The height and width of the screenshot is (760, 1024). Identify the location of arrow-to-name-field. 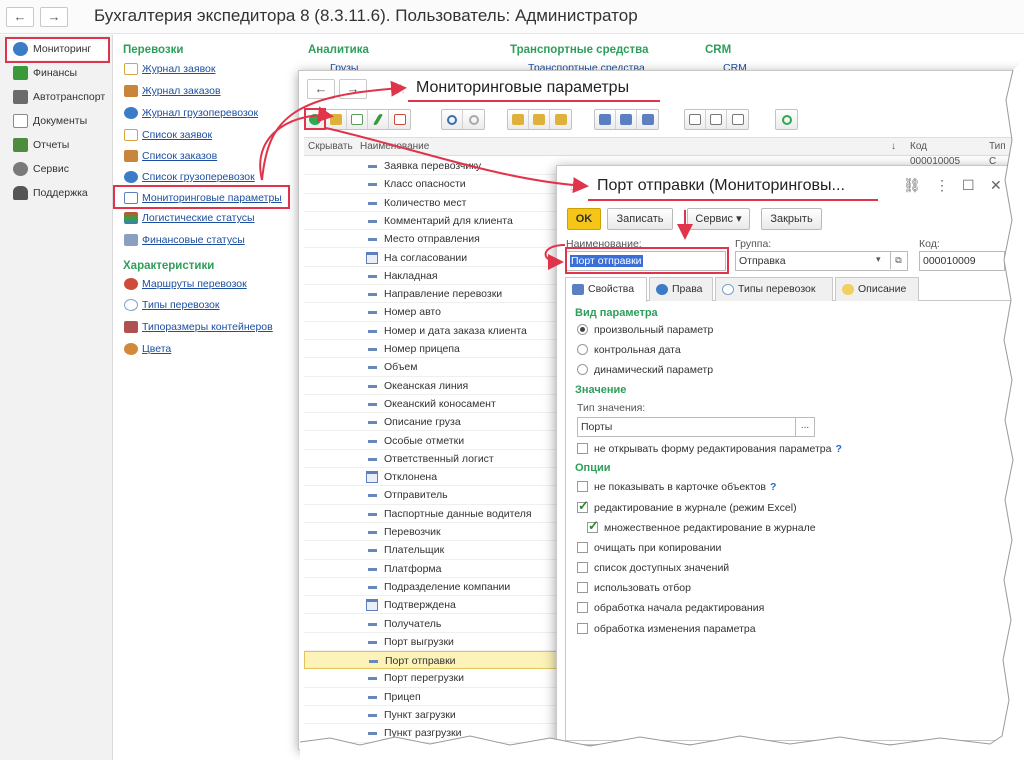
(555, 257).